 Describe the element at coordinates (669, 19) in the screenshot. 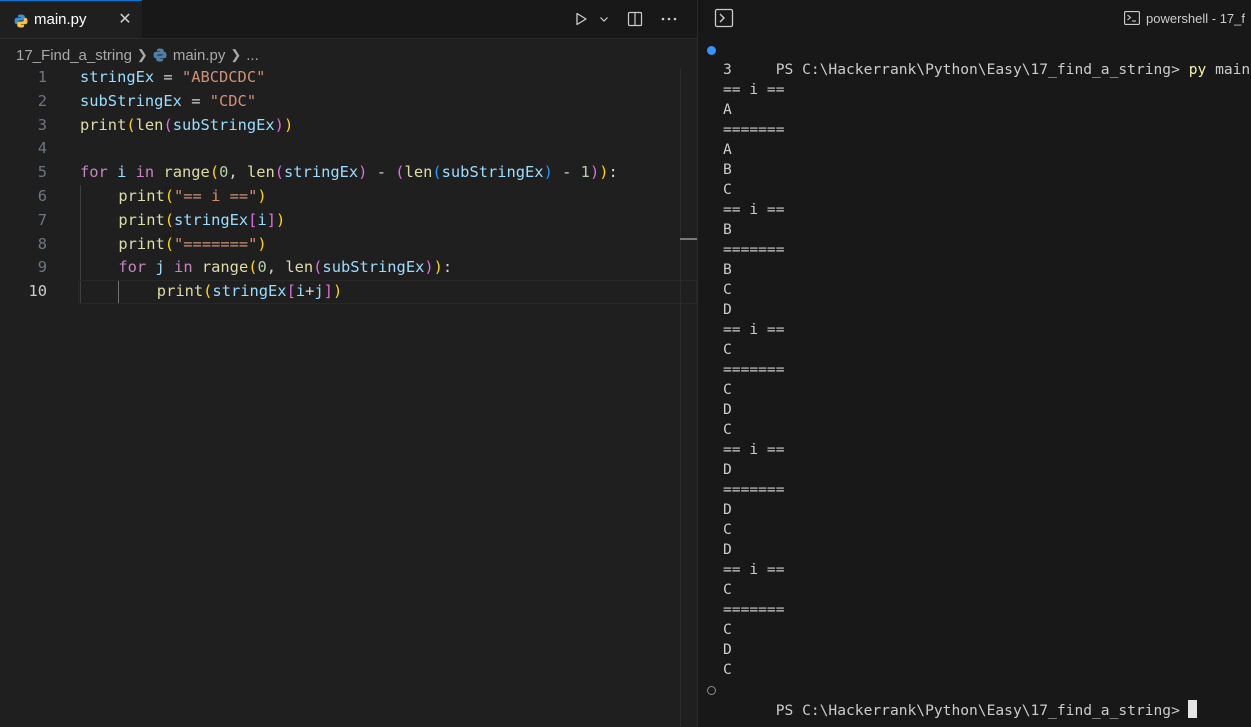

I see `more-actions-icon` at that location.